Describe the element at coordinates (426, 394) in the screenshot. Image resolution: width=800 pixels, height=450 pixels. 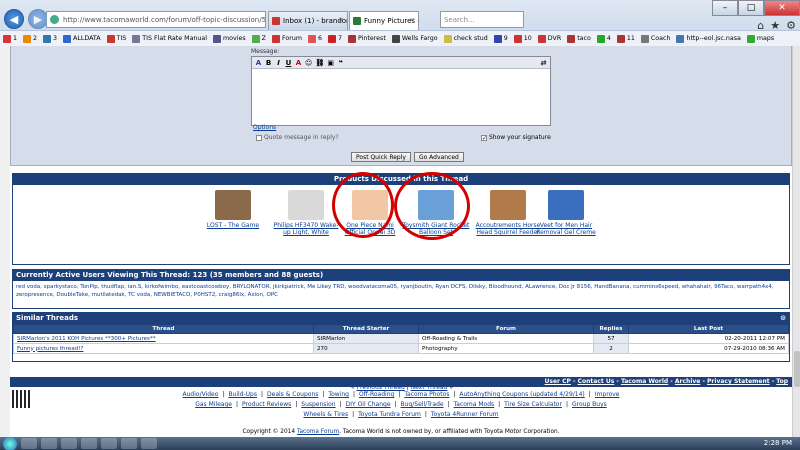
I see `footer-link: Tacoma Photos` at that location.